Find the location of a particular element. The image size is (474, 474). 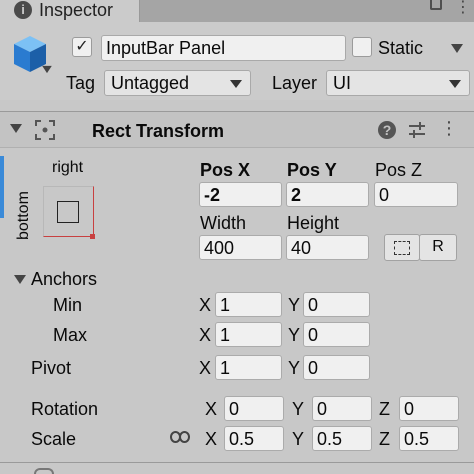

scale-y-field: 0.5 is located at coordinates (342, 438).